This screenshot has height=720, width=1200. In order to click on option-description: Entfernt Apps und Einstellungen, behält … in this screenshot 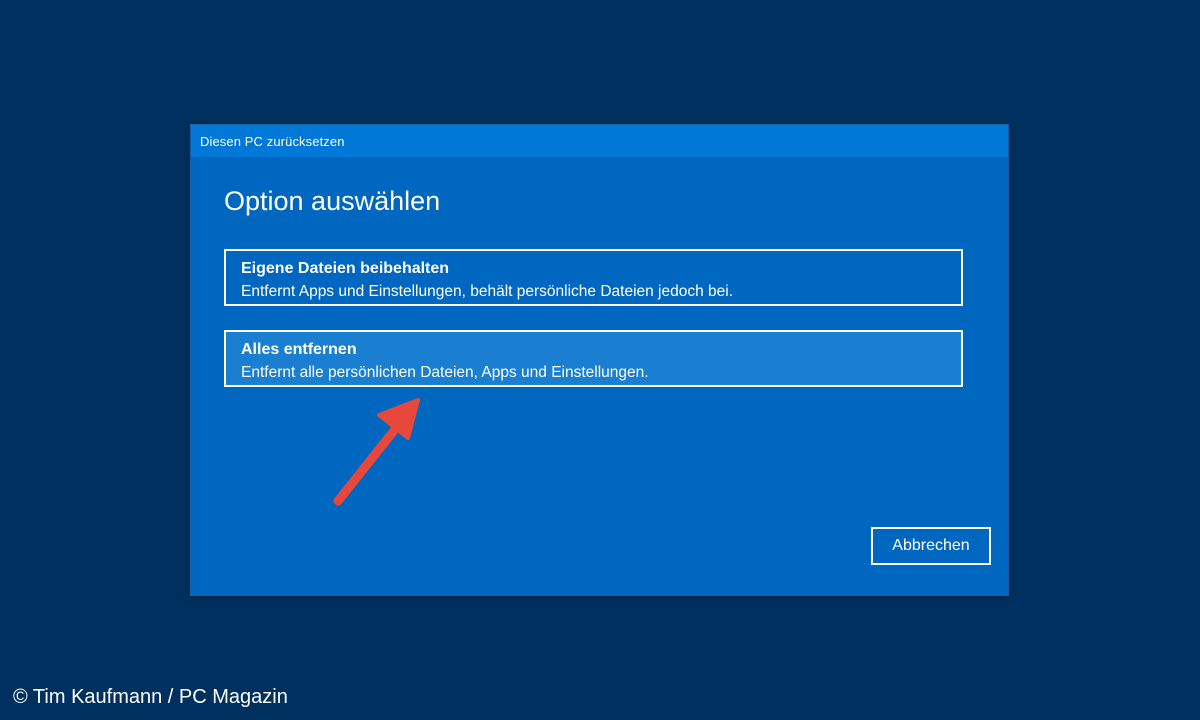, I will do `click(487, 291)`.